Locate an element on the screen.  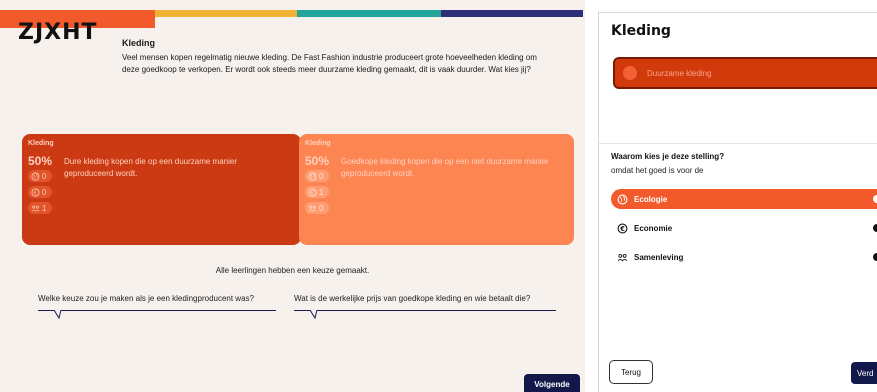
stripe-yellow is located at coordinates (226, 13).